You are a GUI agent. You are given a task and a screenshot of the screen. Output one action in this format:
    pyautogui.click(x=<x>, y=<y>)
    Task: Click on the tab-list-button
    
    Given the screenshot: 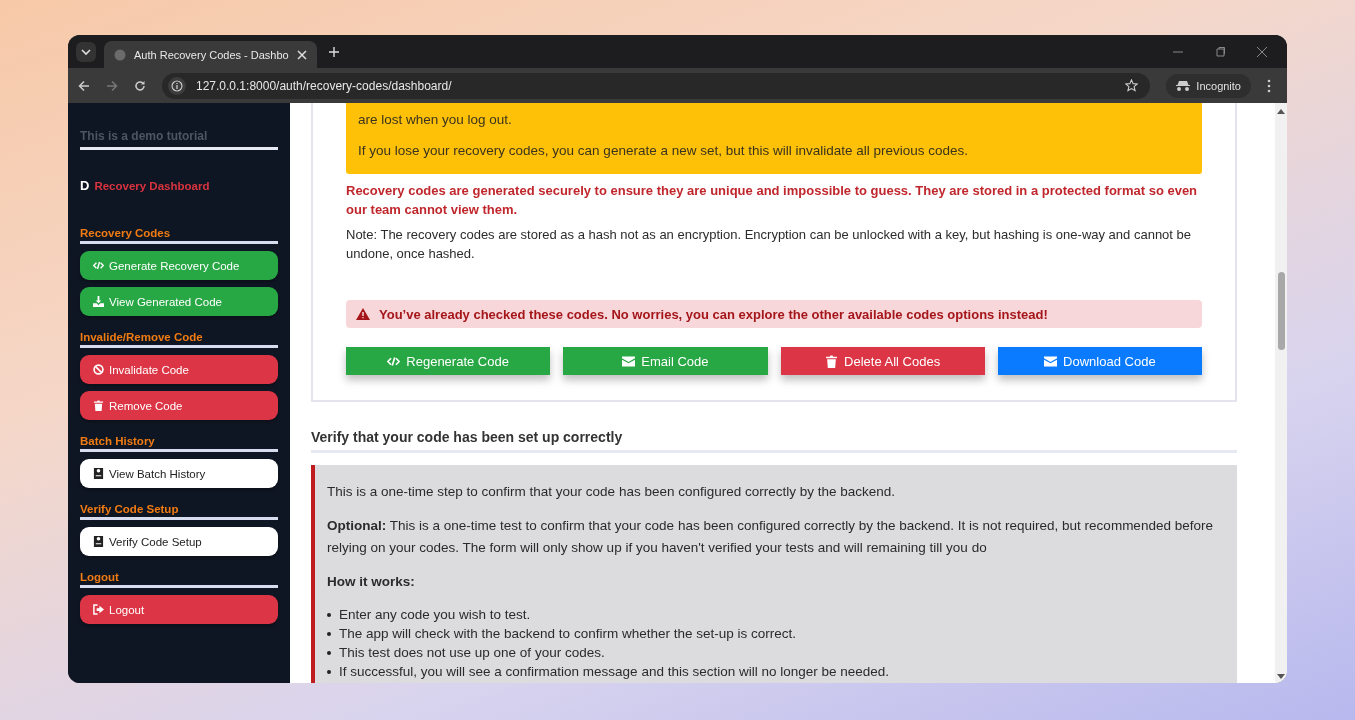 What is the action you would take?
    pyautogui.click(x=86, y=51)
    